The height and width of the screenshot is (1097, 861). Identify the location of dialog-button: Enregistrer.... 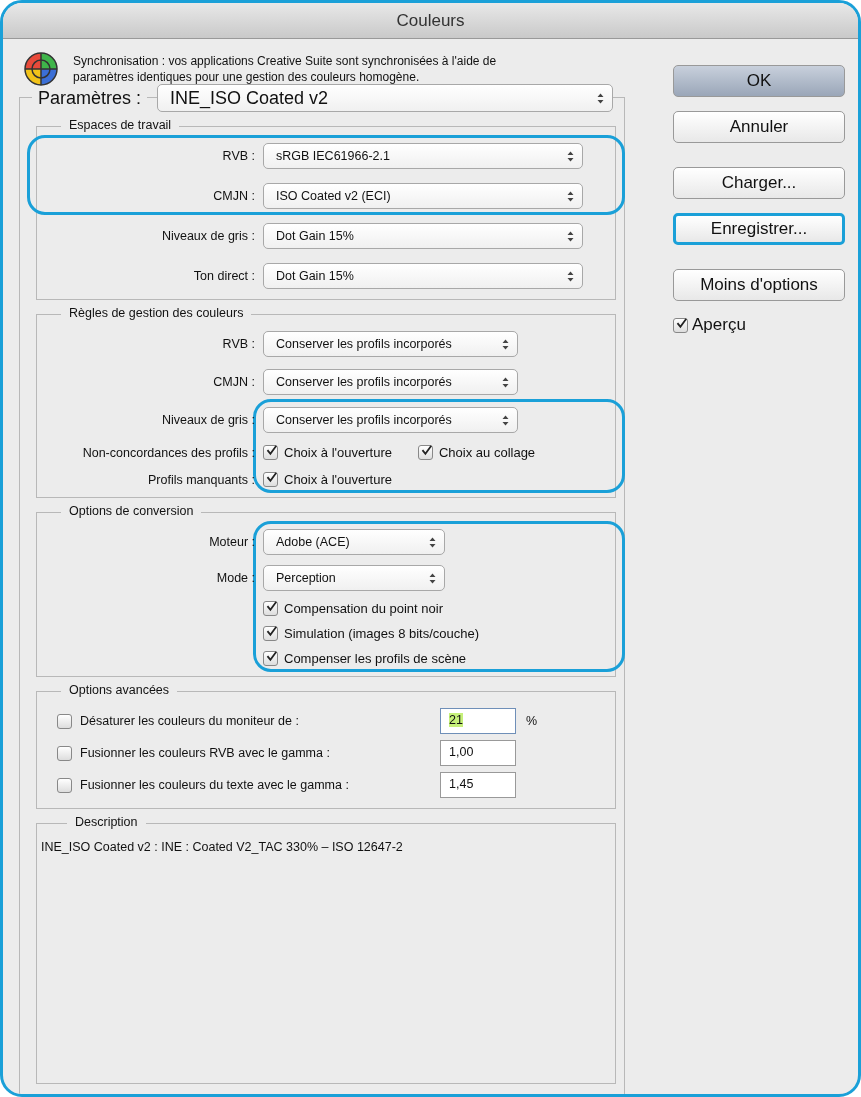
(759, 229).